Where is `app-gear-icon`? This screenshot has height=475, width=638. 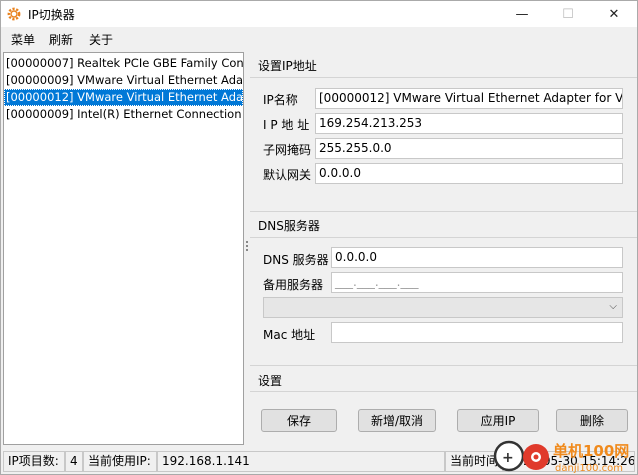
app-gear-icon is located at coordinates (14, 14).